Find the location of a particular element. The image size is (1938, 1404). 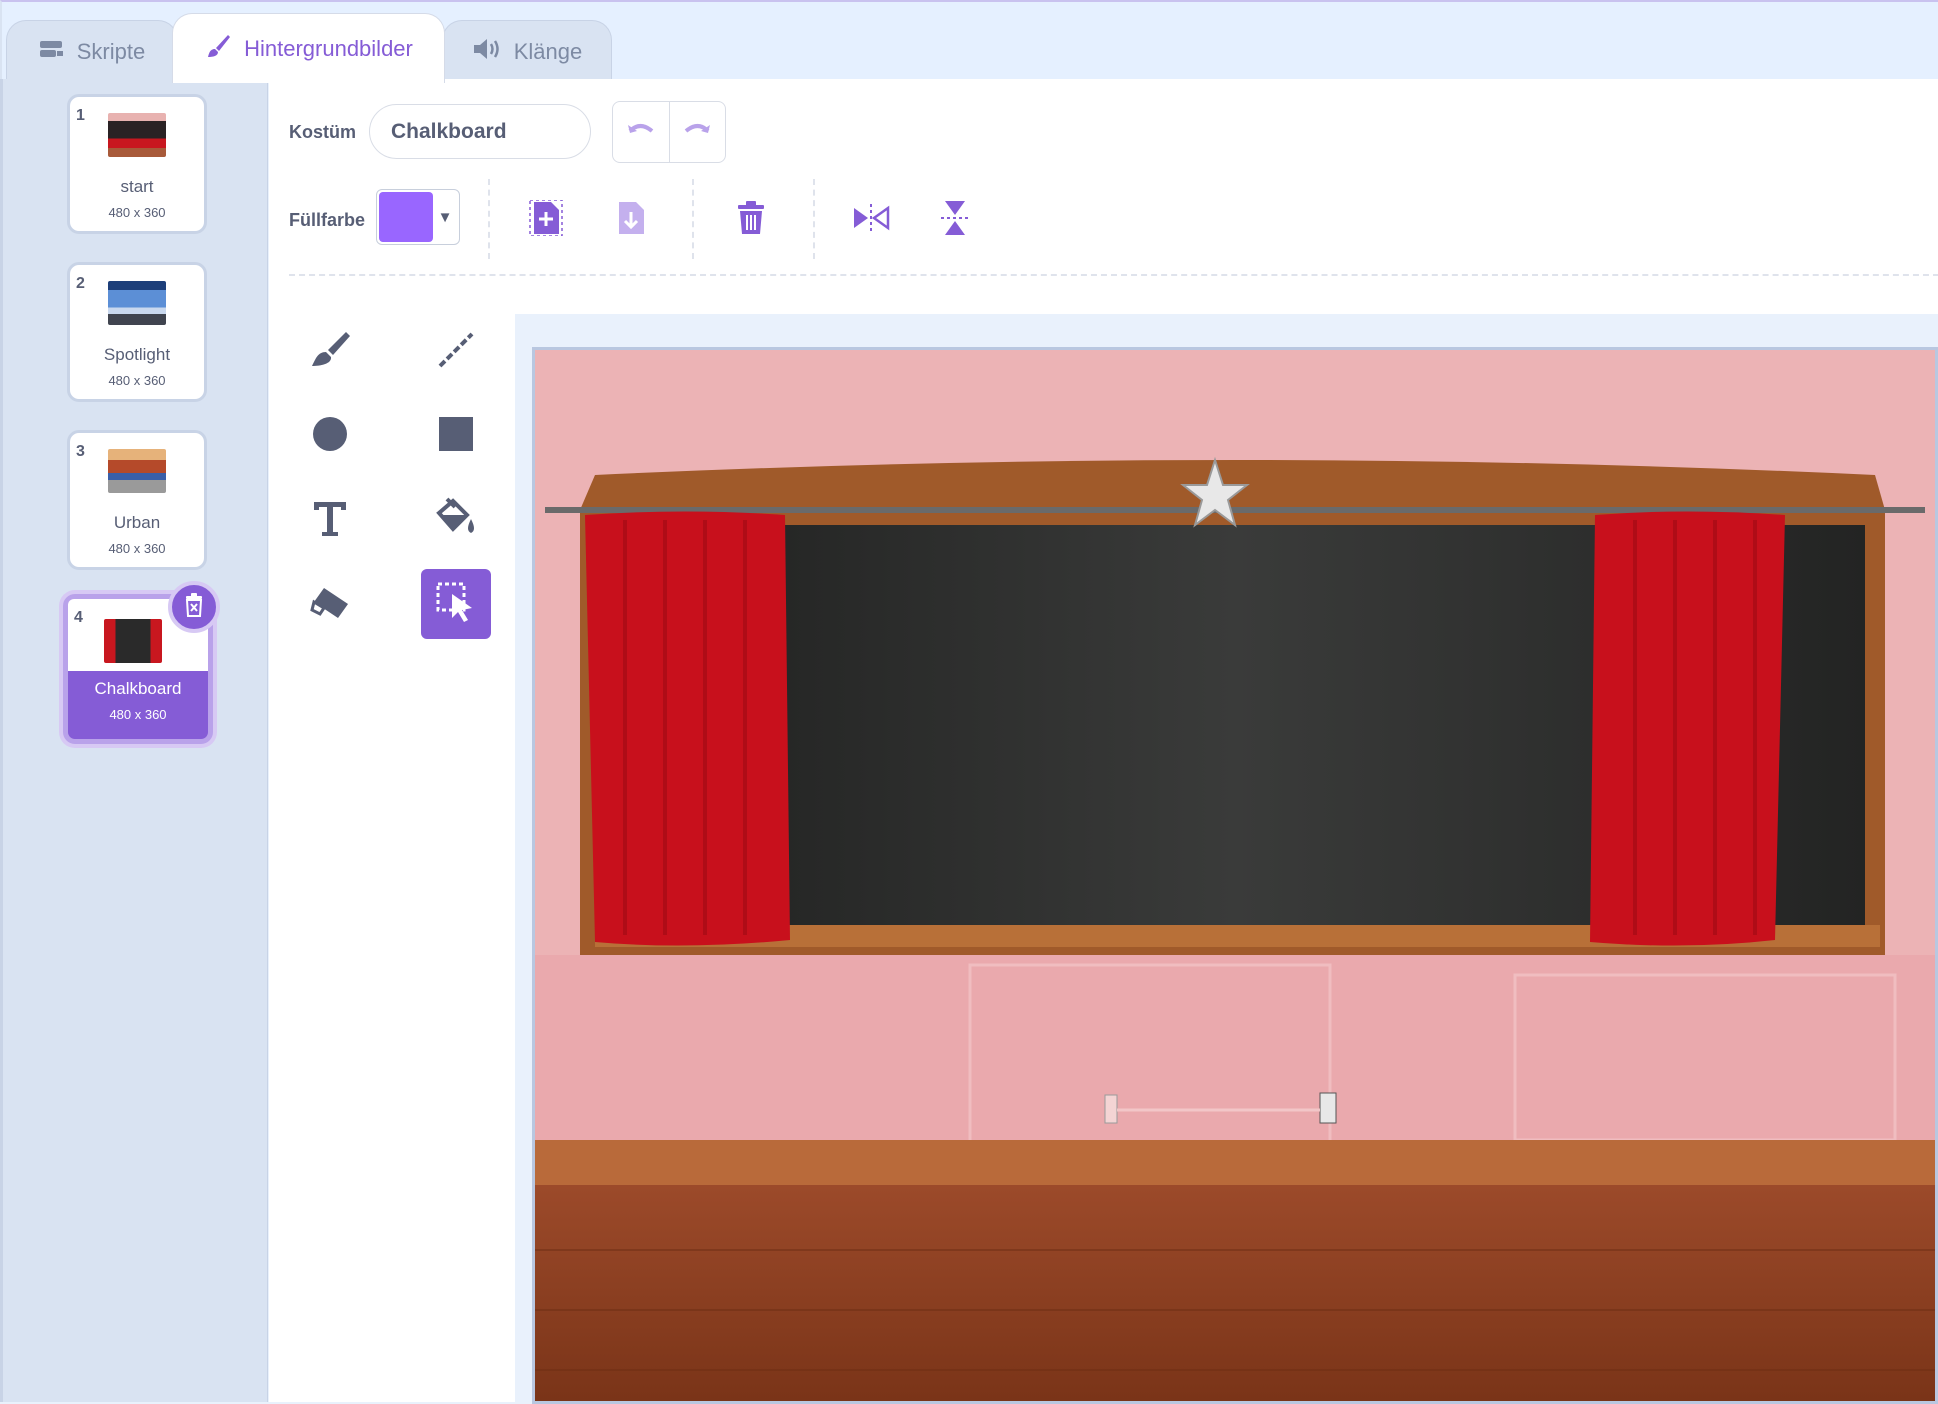

eraser-tool is located at coordinates (330, 604).